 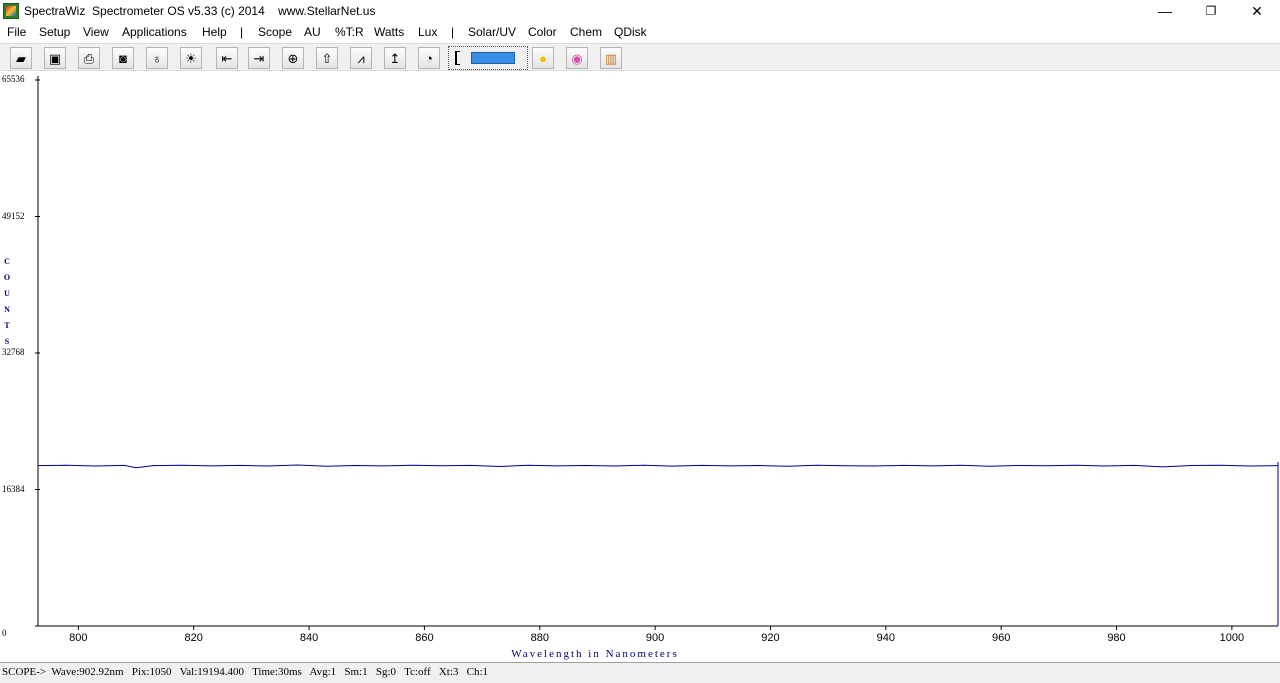 What do you see at coordinates (154, 32) in the screenshot?
I see `menu-applications: Applications` at bounding box center [154, 32].